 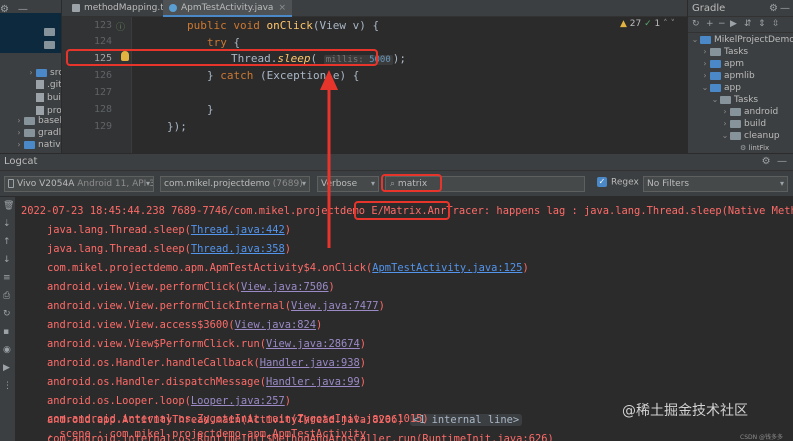 What do you see at coordinates (743, 124) in the screenshot?
I see `gradle-node-build: › build` at bounding box center [743, 124].